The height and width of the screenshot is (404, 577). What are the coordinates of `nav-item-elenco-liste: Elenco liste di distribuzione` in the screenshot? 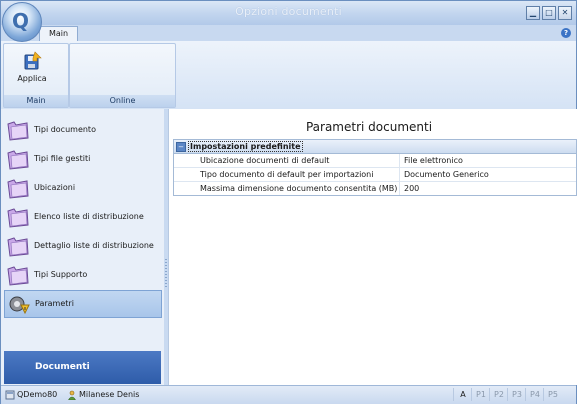 It's located at (82, 217).